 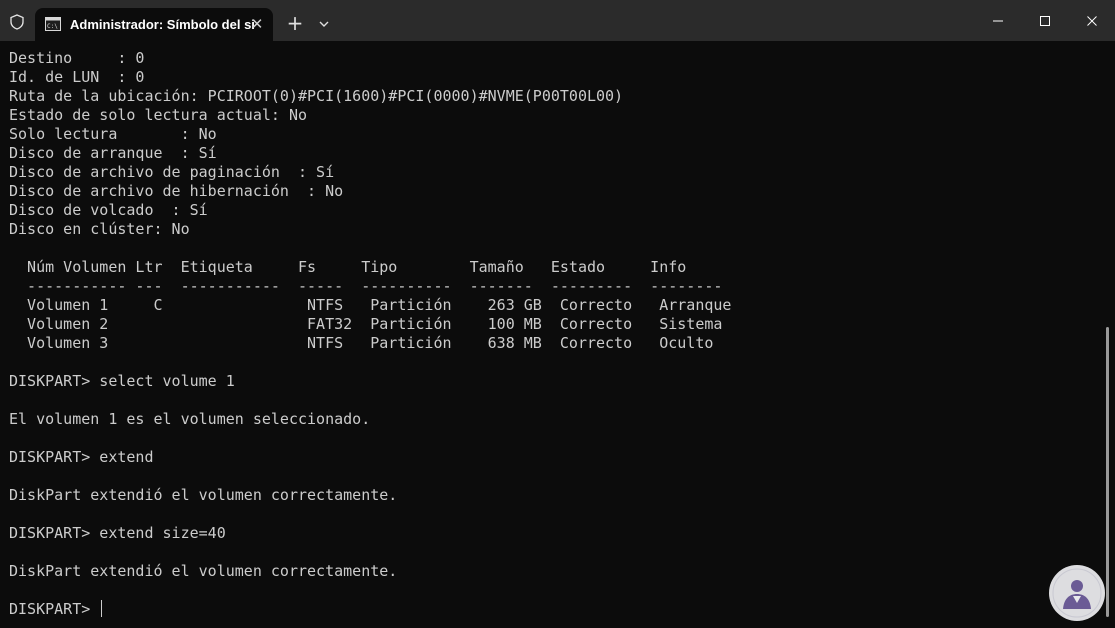 What do you see at coordinates (324, 24) in the screenshot?
I see `chevron-down-icon` at bounding box center [324, 24].